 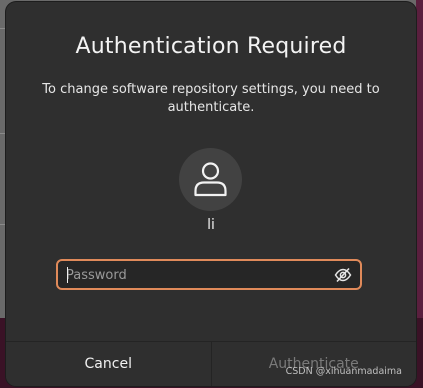 I want to click on cancel-button: Cancel, so click(x=109, y=364).